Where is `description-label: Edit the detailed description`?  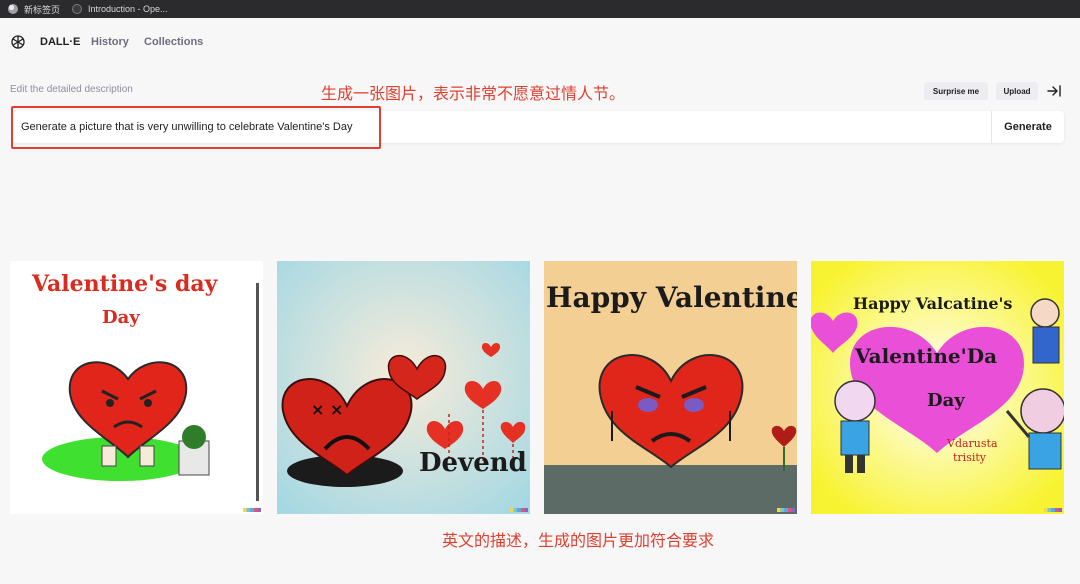
description-label: Edit the detailed description is located at coordinates (71, 89).